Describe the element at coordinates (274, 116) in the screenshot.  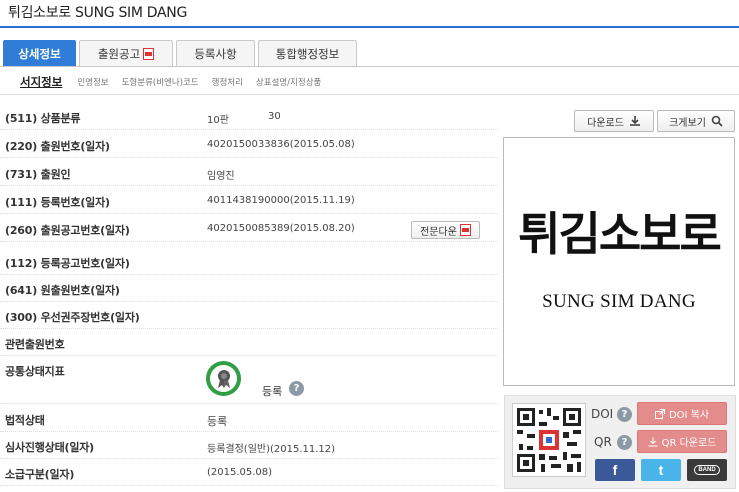
I see `field-value-secondary: 30` at that location.